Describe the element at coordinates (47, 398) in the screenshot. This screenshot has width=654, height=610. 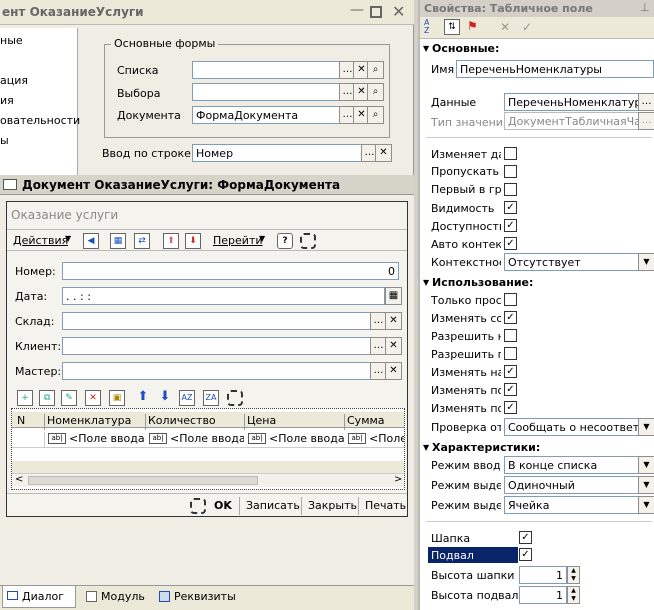
I see `copy-row-icon: ⧉` at that location.